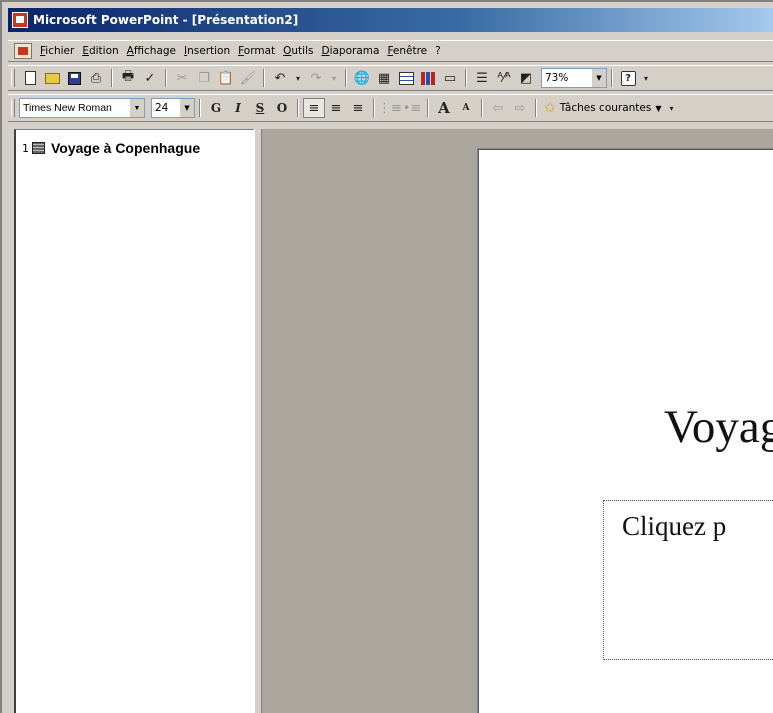 This screenshot has width=773, height=713. I want to click on show-formatting-icon: ᴬ⁄ᴬ, so click(504, 78).